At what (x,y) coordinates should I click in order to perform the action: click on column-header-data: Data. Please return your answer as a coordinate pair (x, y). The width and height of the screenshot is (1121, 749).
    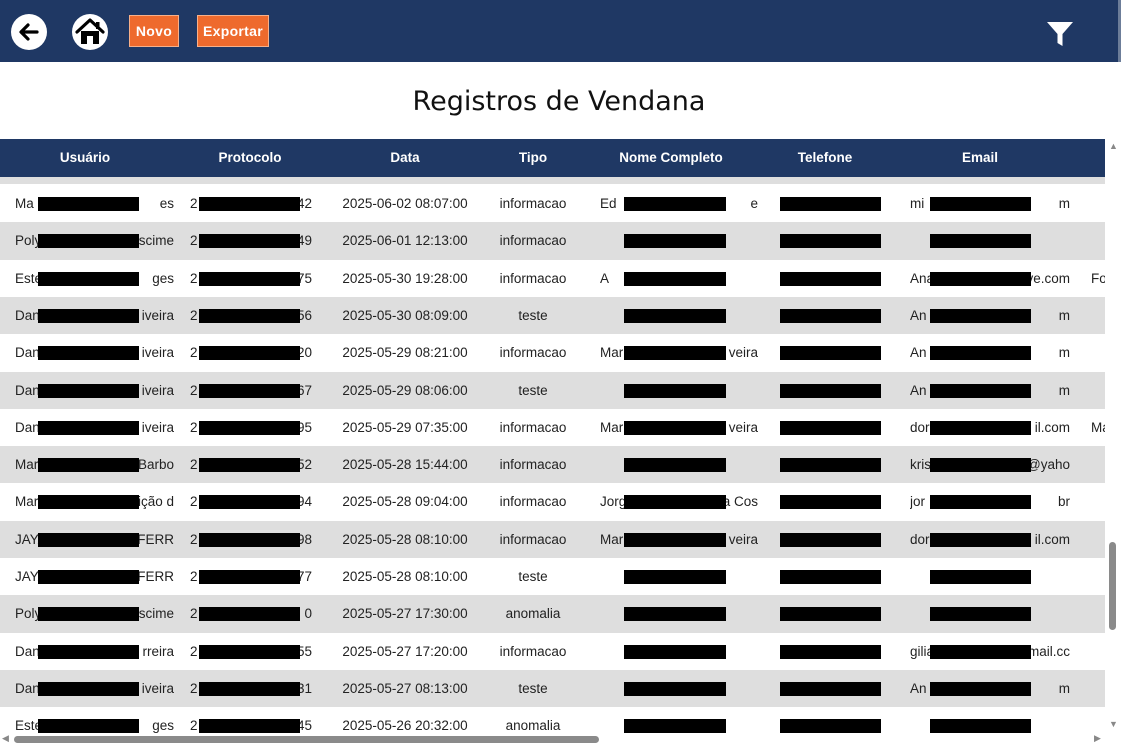
    Looking at the image, I should click on (405, 158).